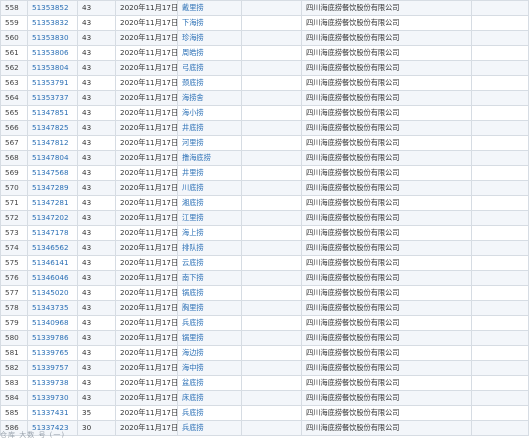 Image resolution: width=529 pixels, height=440 pixels. What do you see at coordinates (209, 353) in the screenshot?
I see `trademark-name-link: 海边捞` at bounding box center [209, 353].